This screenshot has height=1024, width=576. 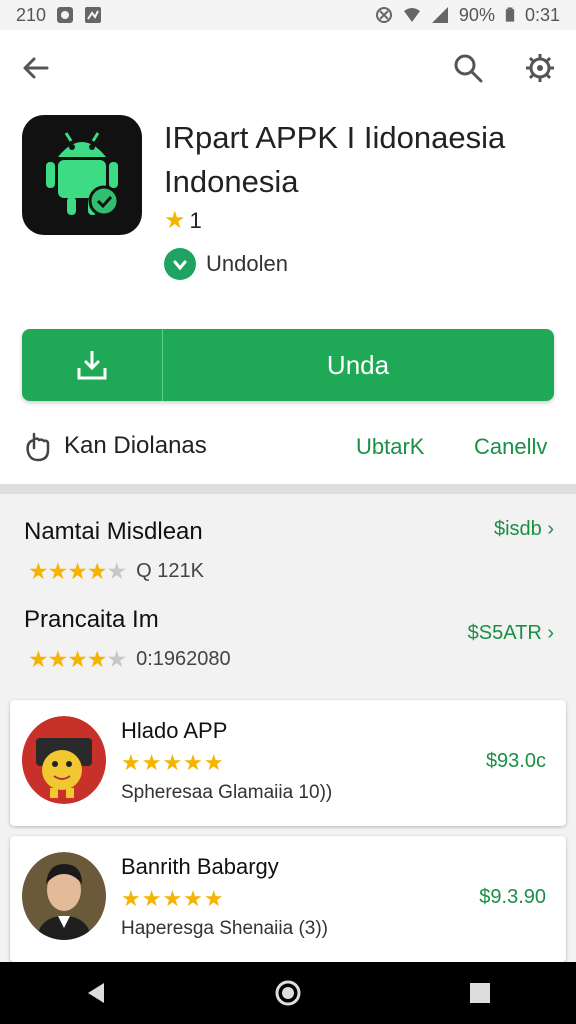 I want to click on recommendation-price: $S5ATR ›, so click(x=511, y=633).